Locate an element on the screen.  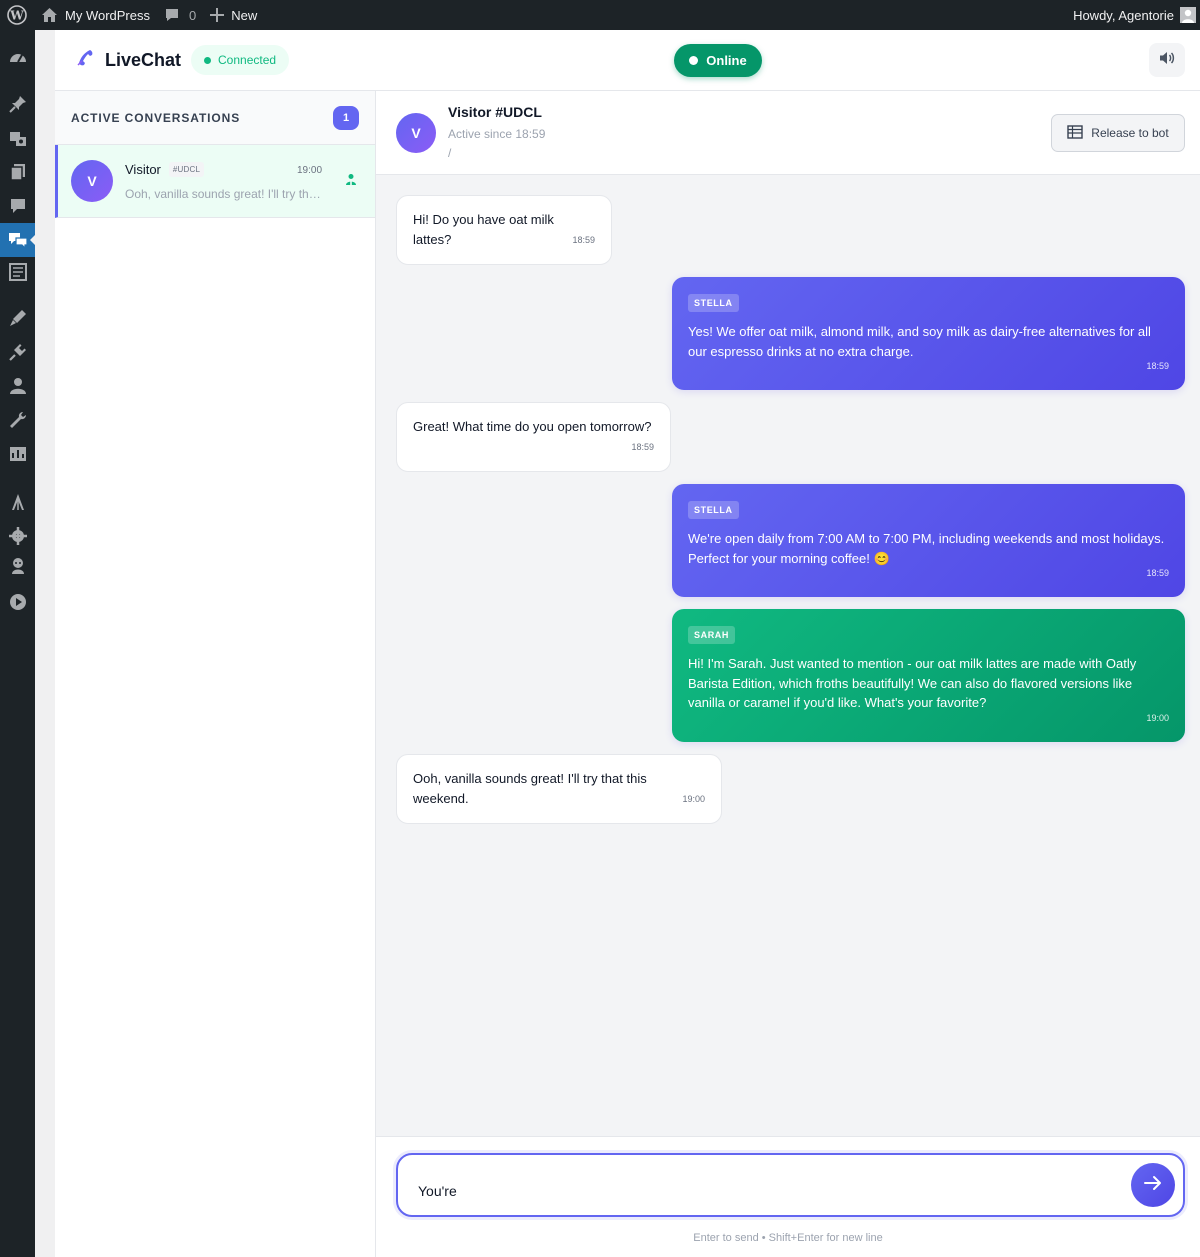
app-name: LiveChat is located at coordinates (143, 60).